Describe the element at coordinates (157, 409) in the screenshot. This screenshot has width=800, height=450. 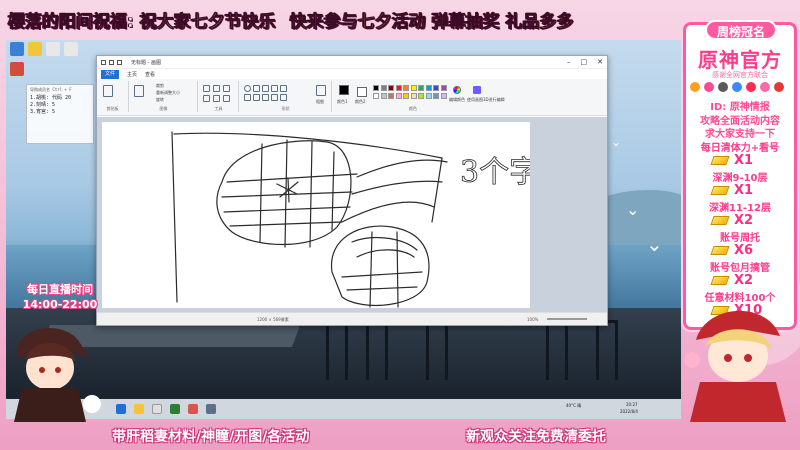
I see `search-icon` at that location.